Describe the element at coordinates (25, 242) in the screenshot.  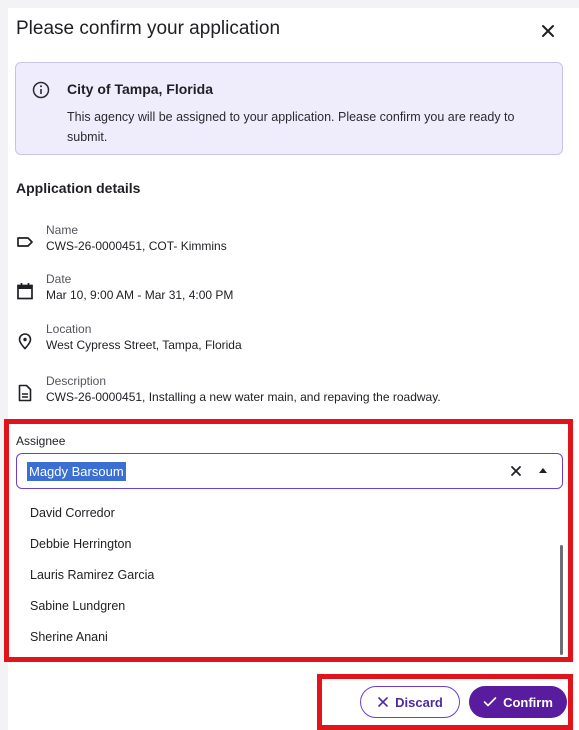
I see `tag-icon` at that location.